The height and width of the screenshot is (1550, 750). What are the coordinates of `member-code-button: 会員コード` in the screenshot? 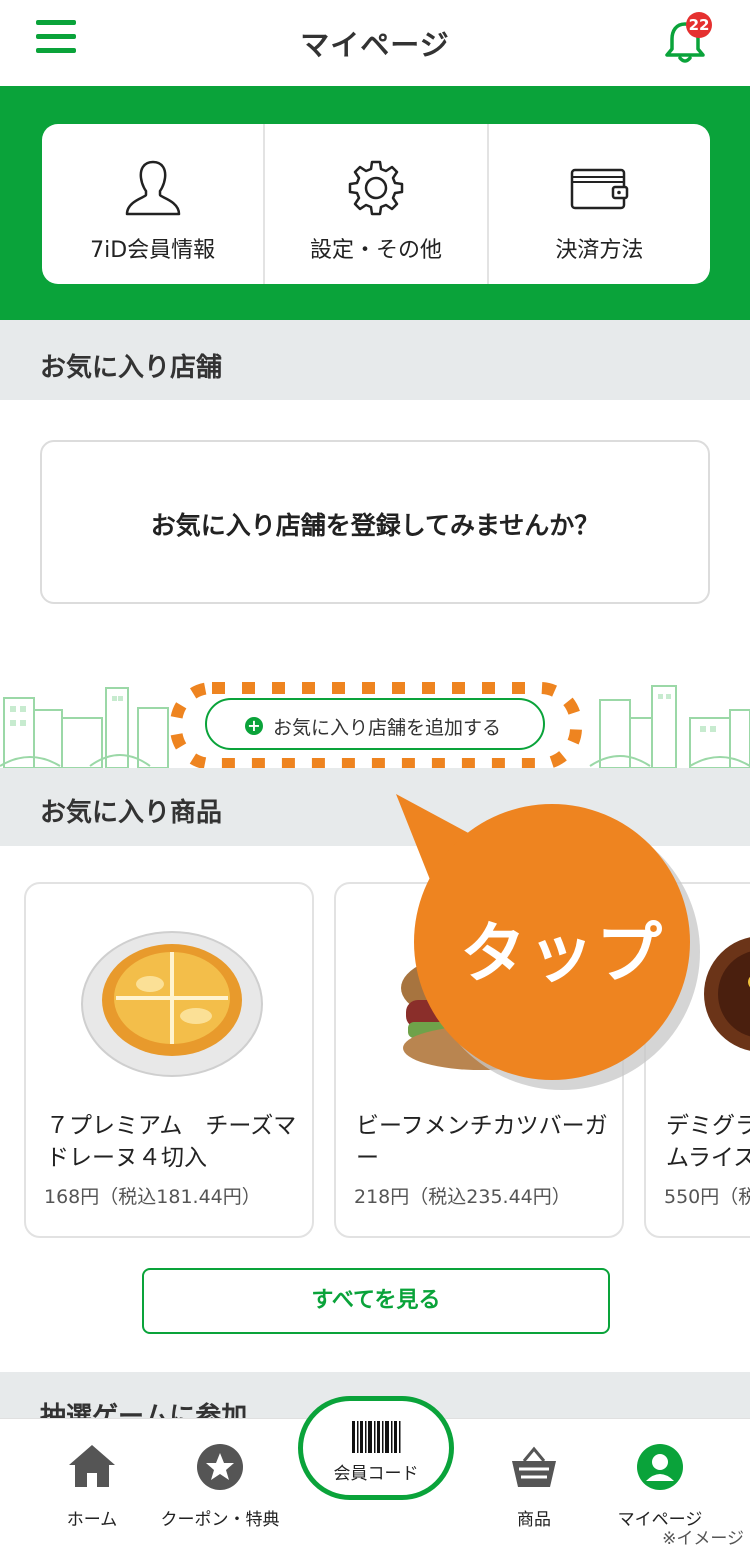 It's located at (376, 1448).